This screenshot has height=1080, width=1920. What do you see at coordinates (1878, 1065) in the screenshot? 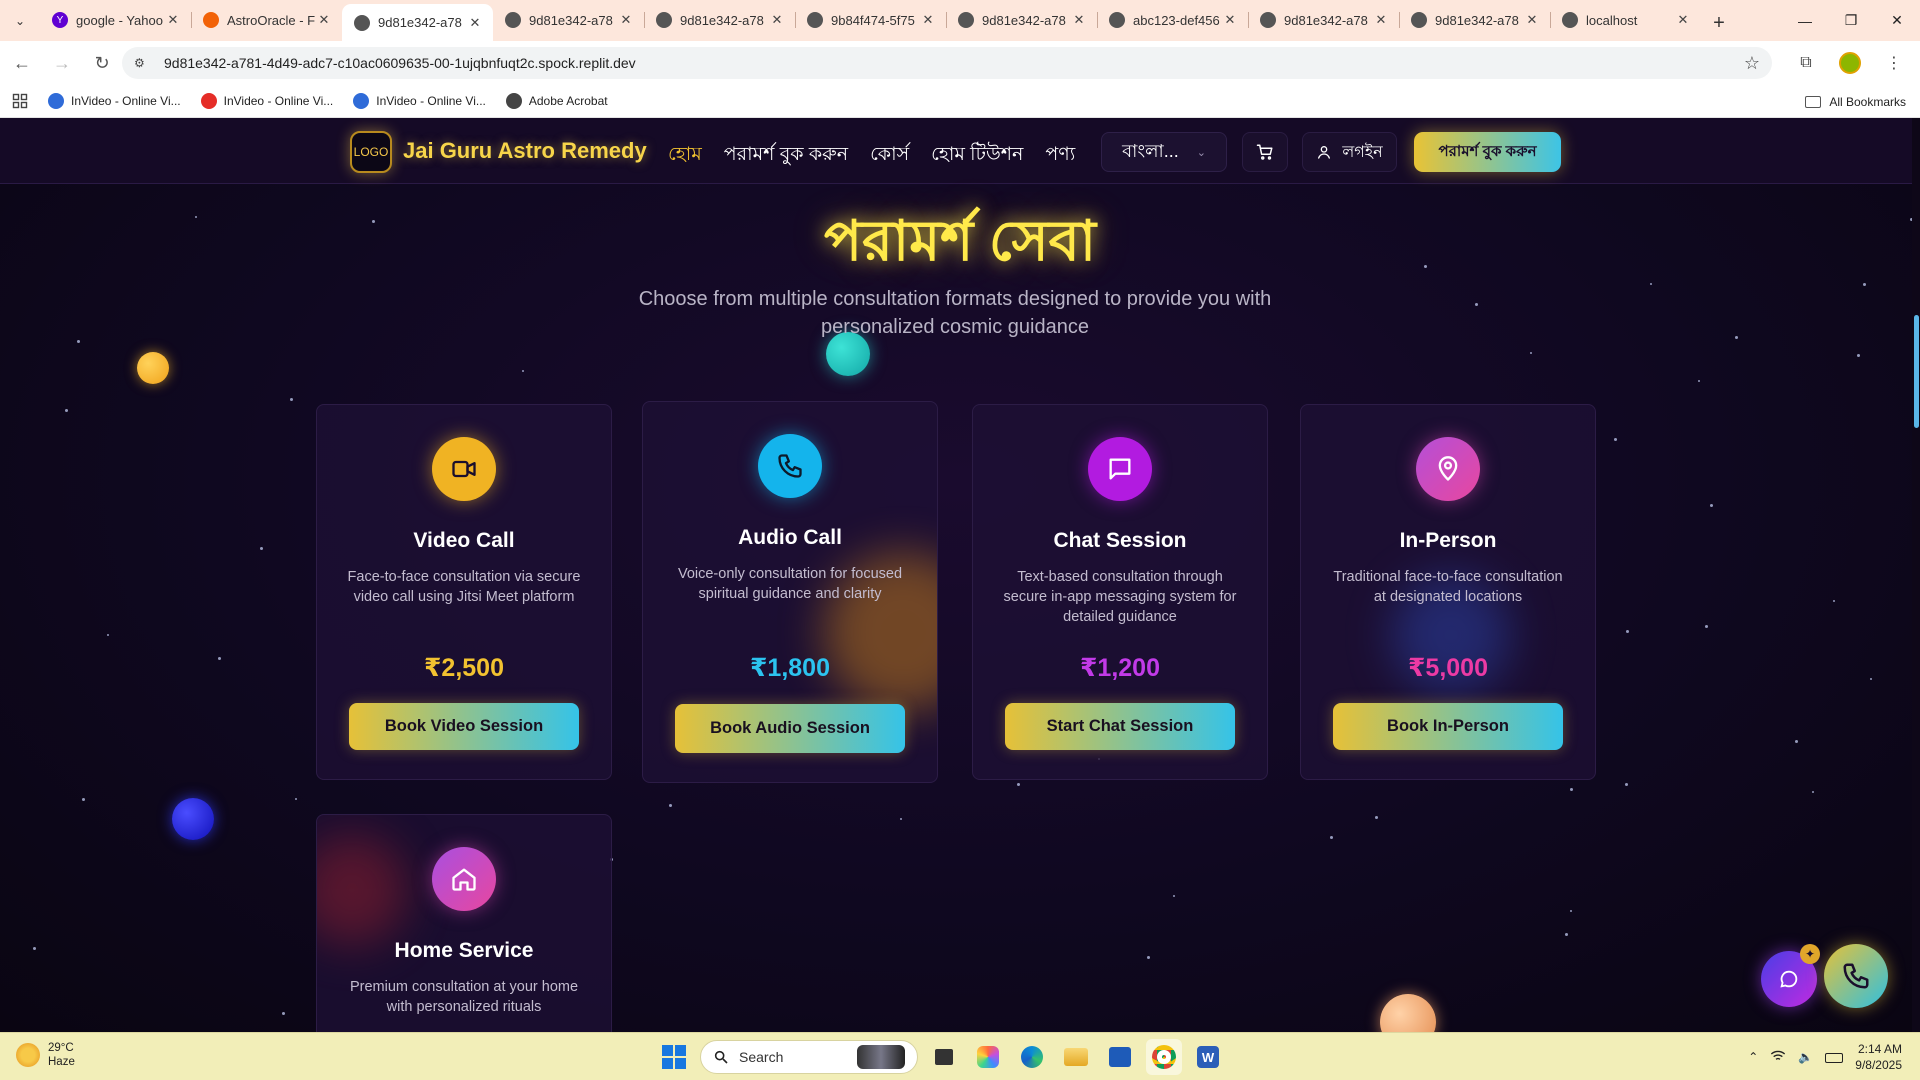
I see `clock-date: 9/8/2025` at bounding box center [1878, 1065].